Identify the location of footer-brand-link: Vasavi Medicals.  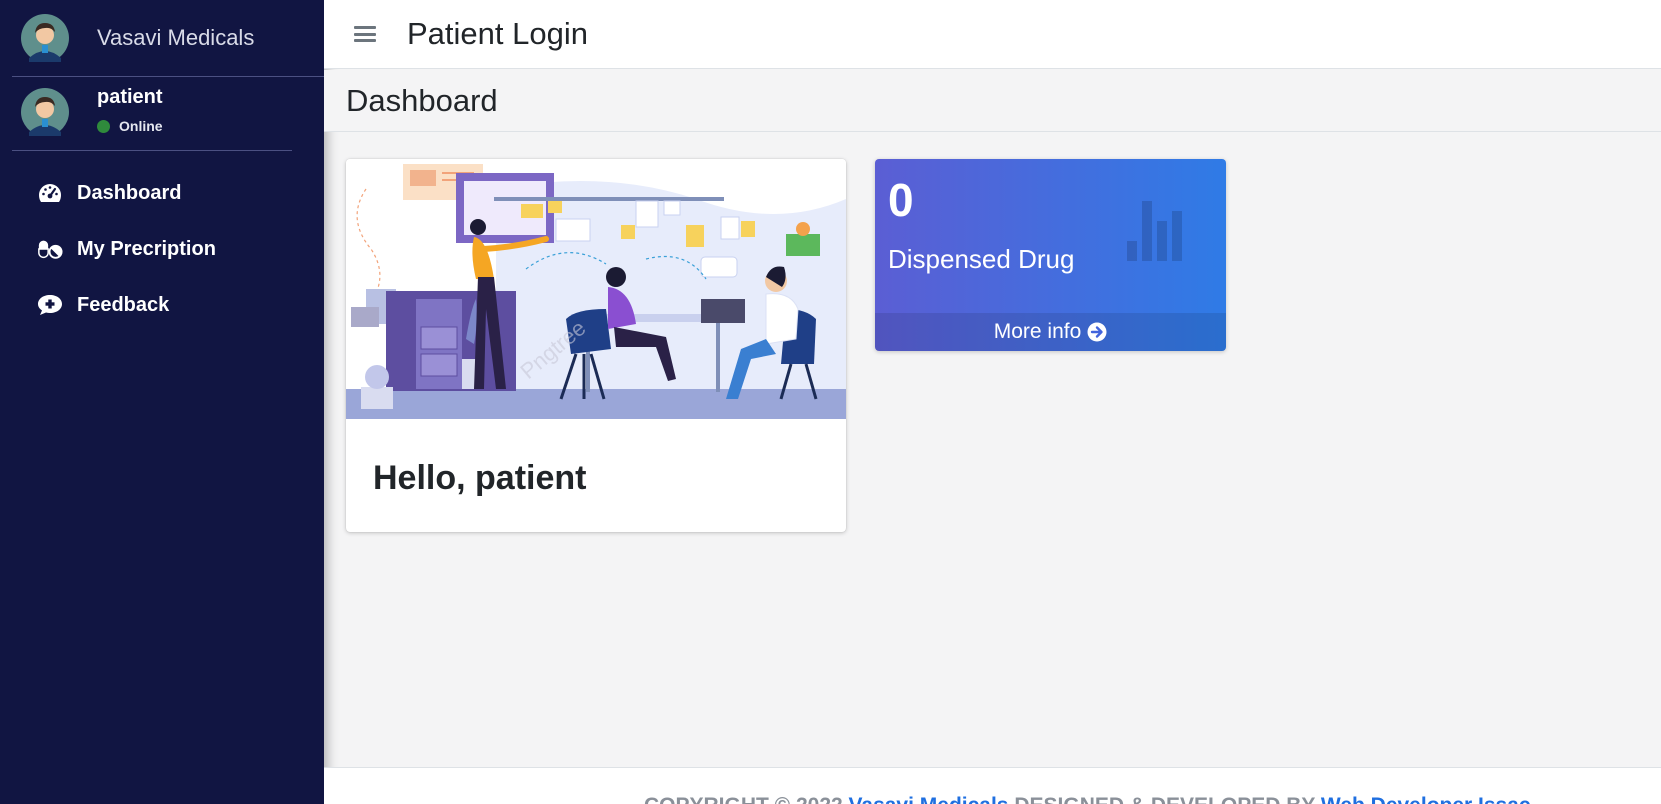
(929, 799).